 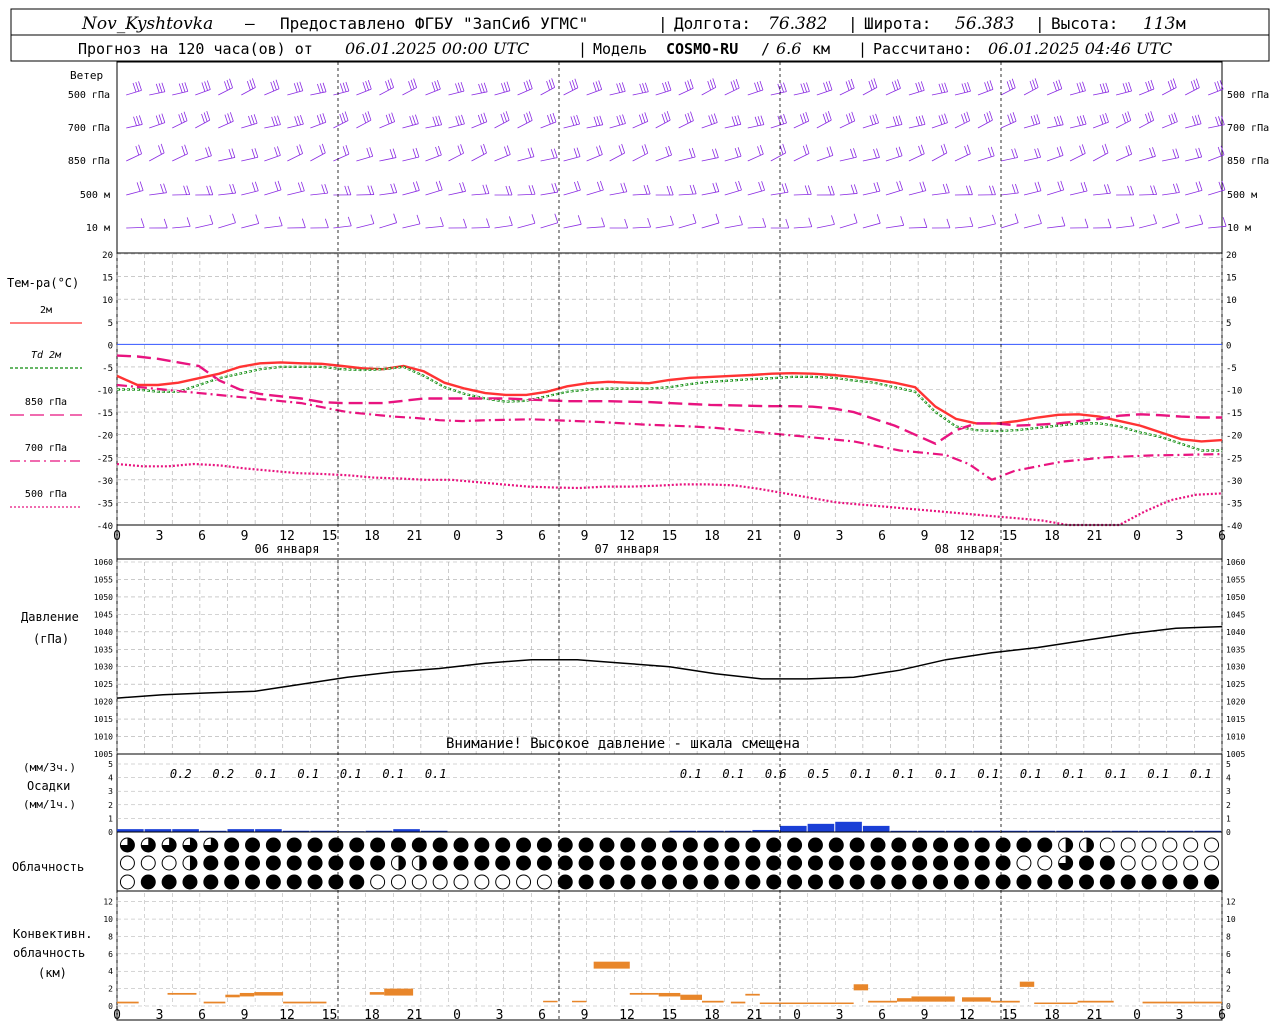 I want to click on wind-level-label-right: 10 м, so click(x=1239, y=228).